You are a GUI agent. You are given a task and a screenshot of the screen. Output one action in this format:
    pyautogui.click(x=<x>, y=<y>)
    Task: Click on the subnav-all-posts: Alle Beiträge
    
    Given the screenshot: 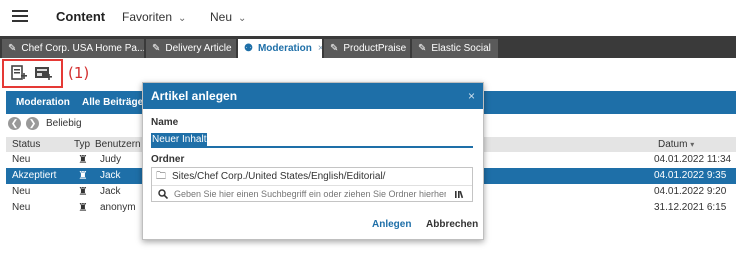 What is the action you would take?
    pyautogui.click(x=112, y=102)
    